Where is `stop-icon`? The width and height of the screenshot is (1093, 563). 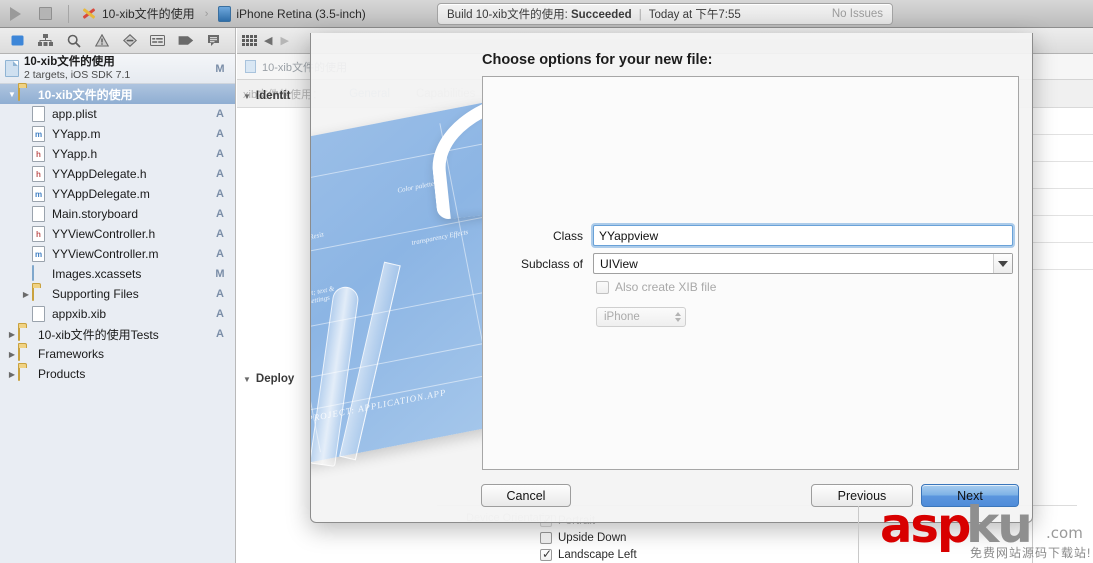 stop-icon is located at coordinates (45, 13).